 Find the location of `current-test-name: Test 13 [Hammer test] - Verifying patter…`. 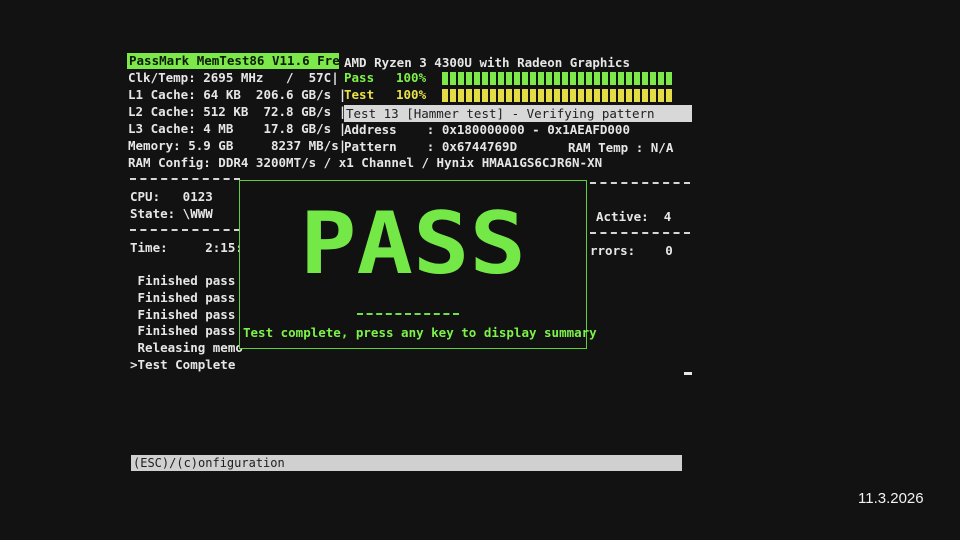

current-test-name: Test 13 [Hammer test] - Verifying patter… is located at coordinates (518, 113).